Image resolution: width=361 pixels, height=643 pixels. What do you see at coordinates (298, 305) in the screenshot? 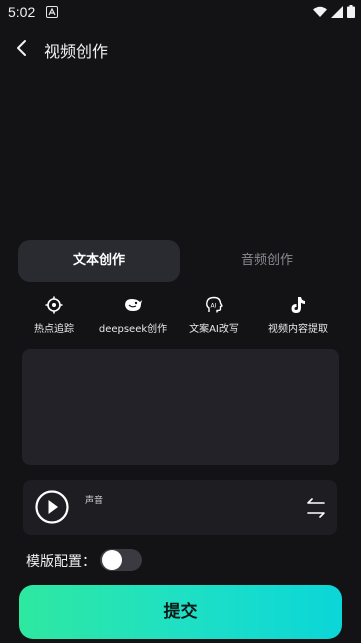
I see `tiktok-icon` at bounding box center [298, 305].